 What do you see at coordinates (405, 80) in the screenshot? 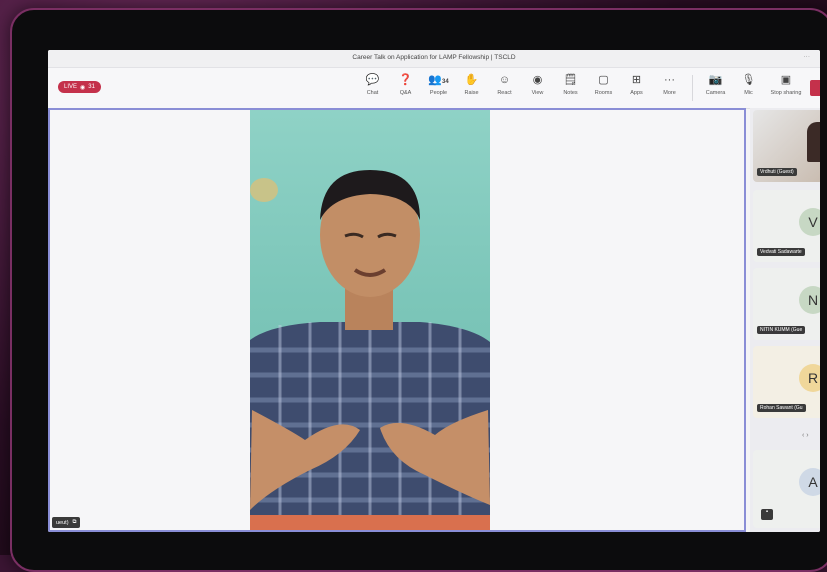
I see `qa-icon: ❓` at bounding box center [405, 80].